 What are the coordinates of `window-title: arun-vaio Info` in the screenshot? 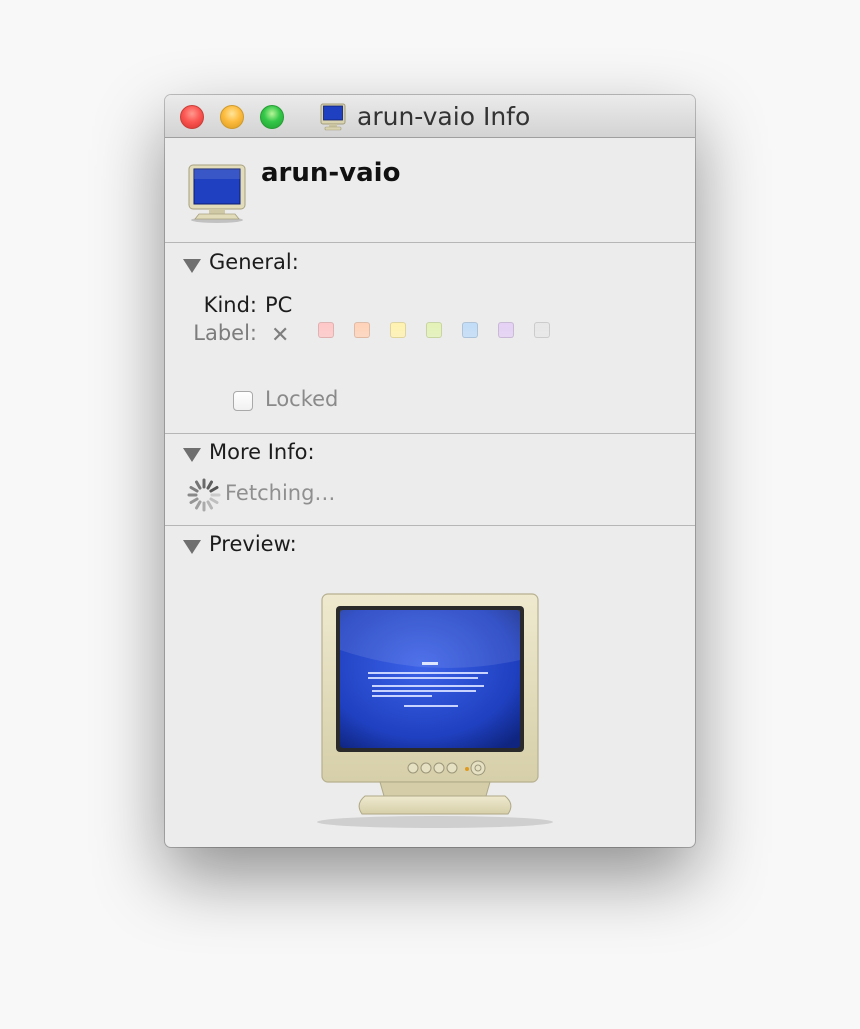 It's located at (444, 116).